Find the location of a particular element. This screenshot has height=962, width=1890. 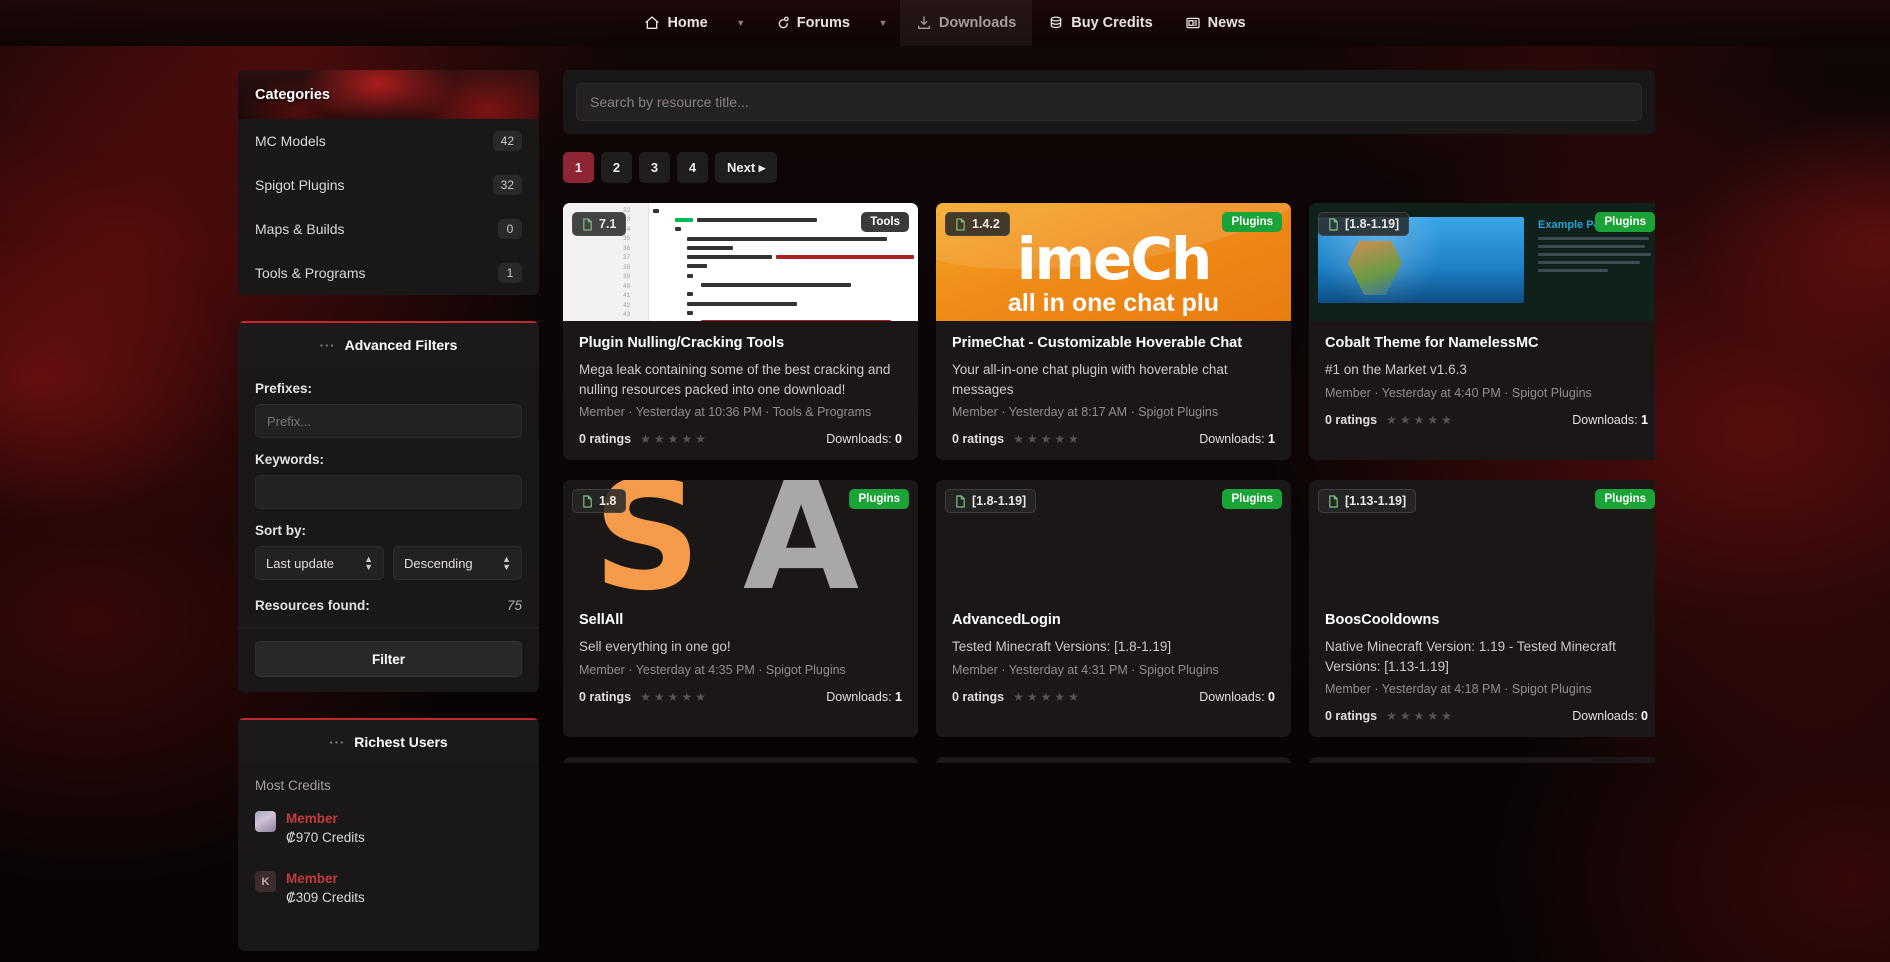

category-count: 0 is located at coordinates (510, 229).